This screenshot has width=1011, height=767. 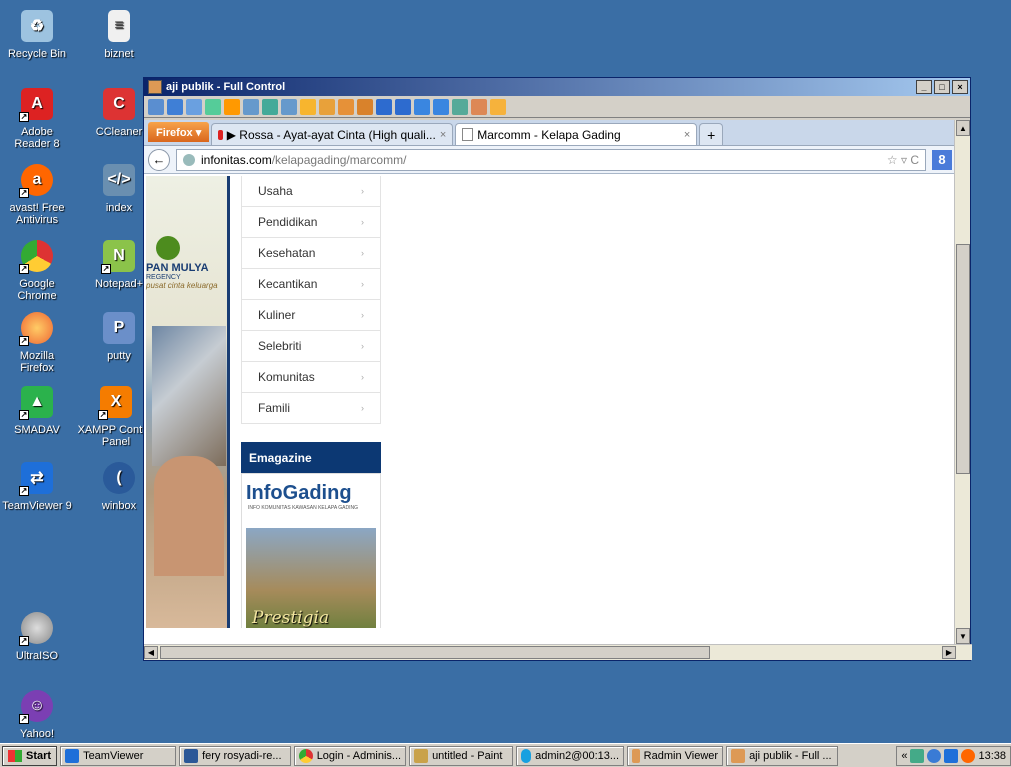 What do you see at coordinates (311, 222) in the screenshot?
I see `menu-item-pendidikan: Pendidikan ›` at bounding box center [311, 222].